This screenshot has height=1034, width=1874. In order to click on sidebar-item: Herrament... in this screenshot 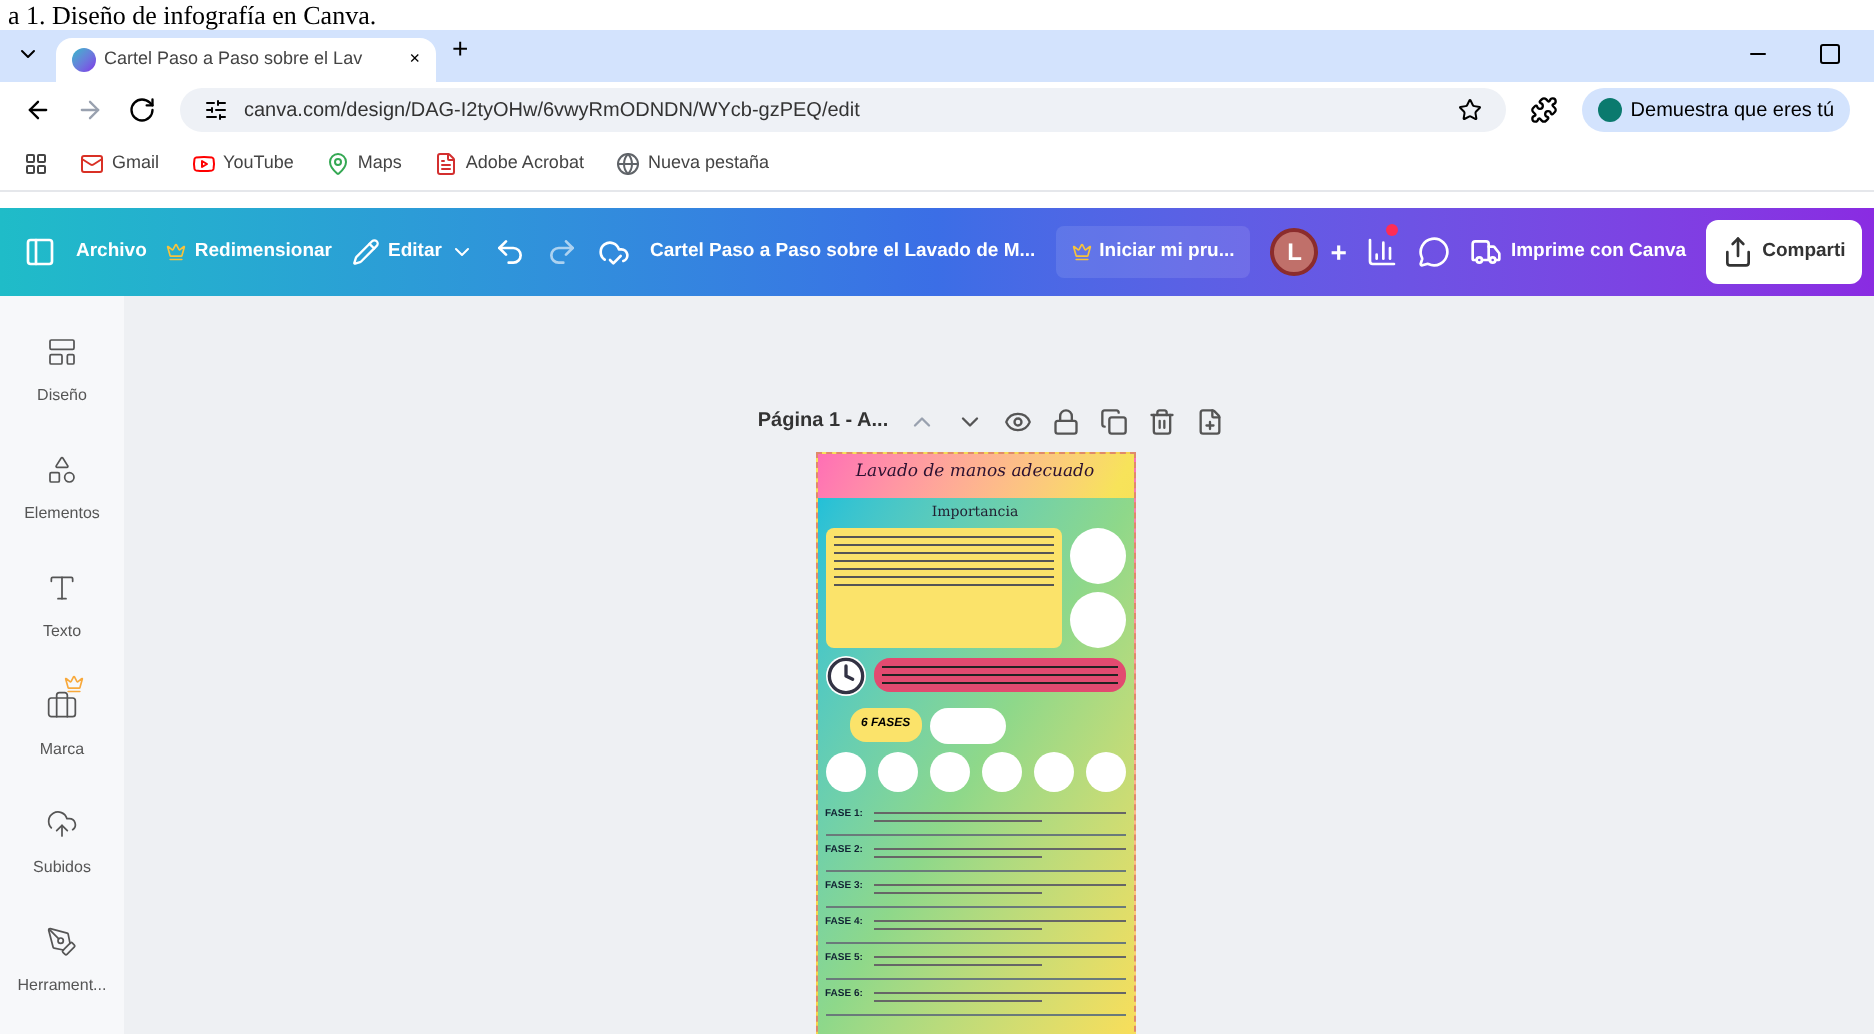, I will do `click(62, 954)`.